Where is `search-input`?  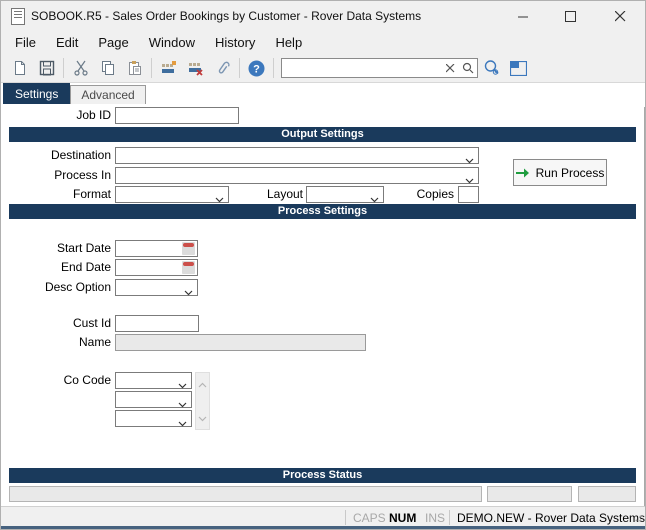
search-input is located at coordinates (361, 68).